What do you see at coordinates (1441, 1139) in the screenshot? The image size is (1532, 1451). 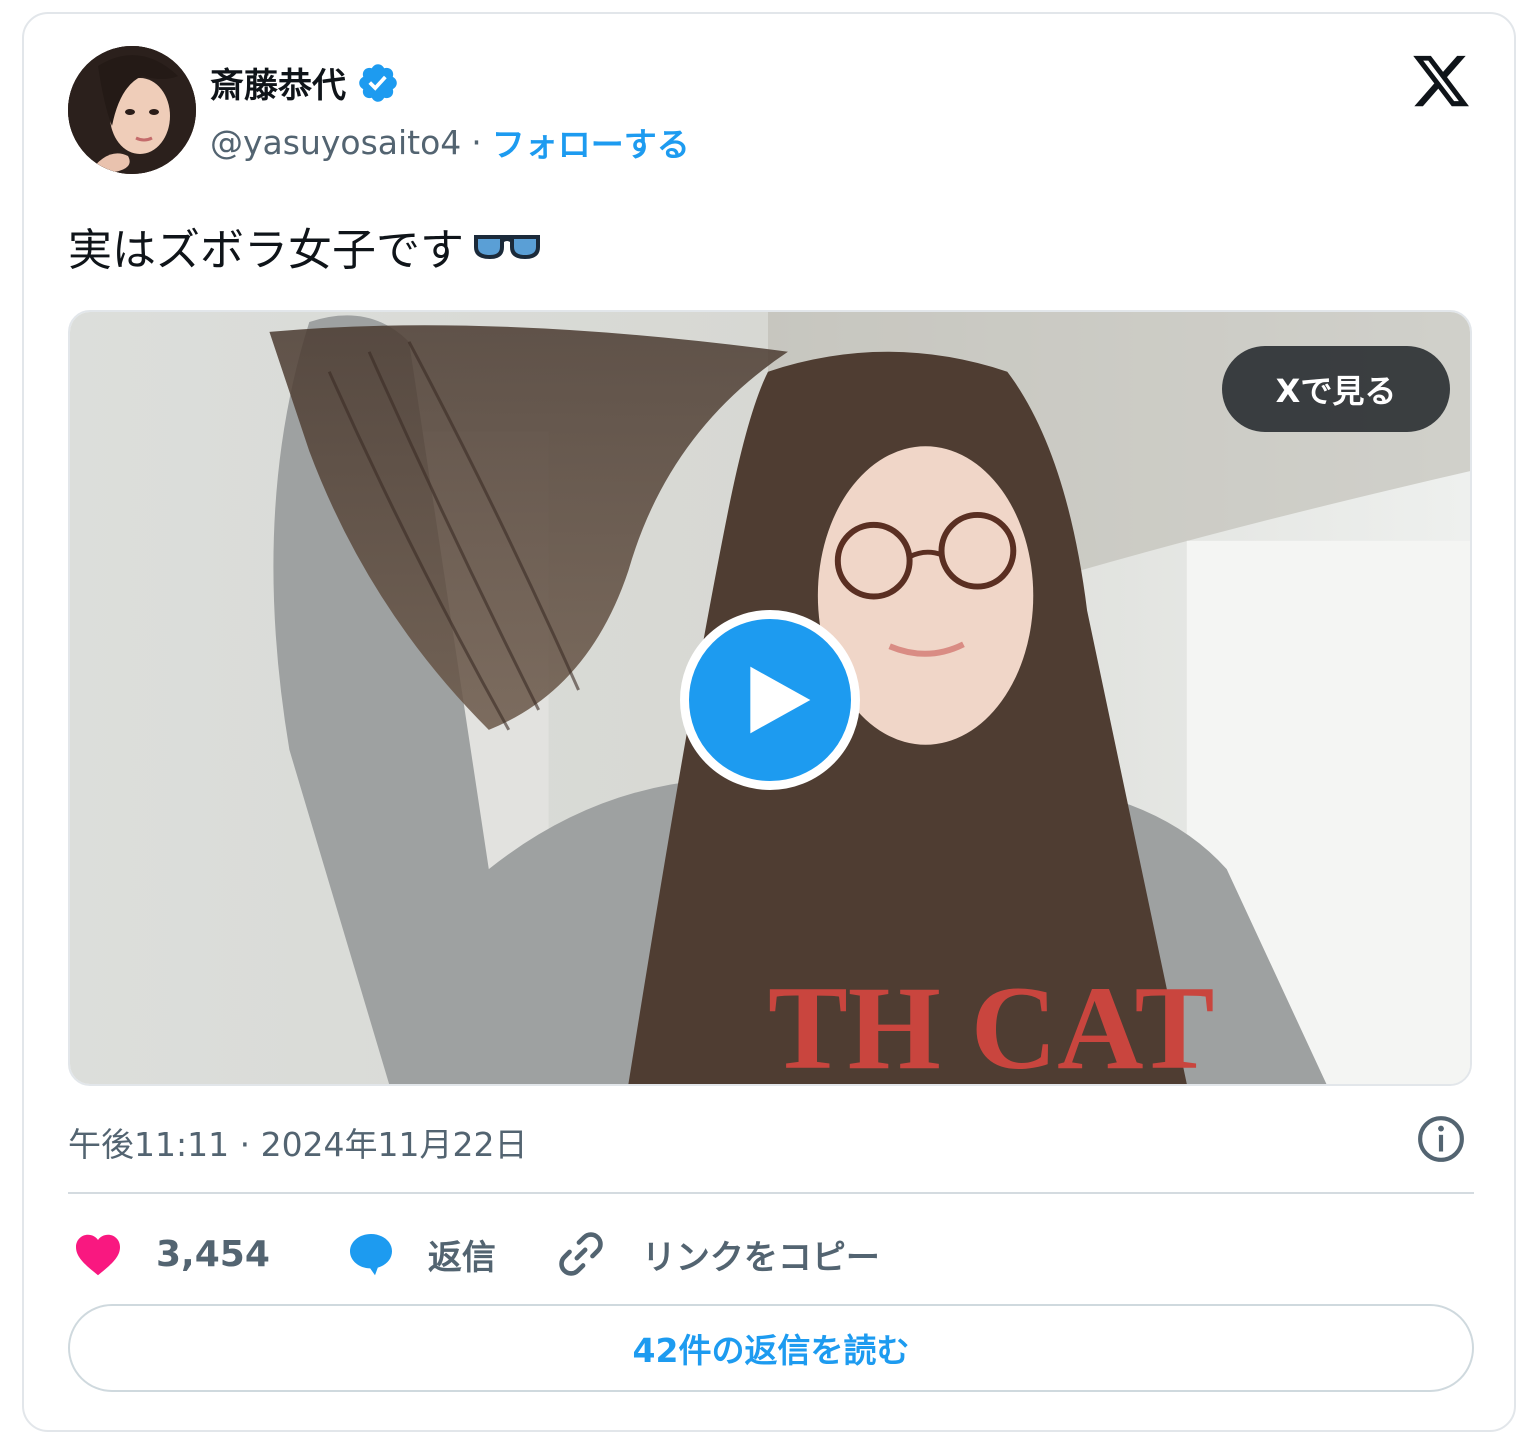 I see `info-icon` at bounding box center [1441, 1139].